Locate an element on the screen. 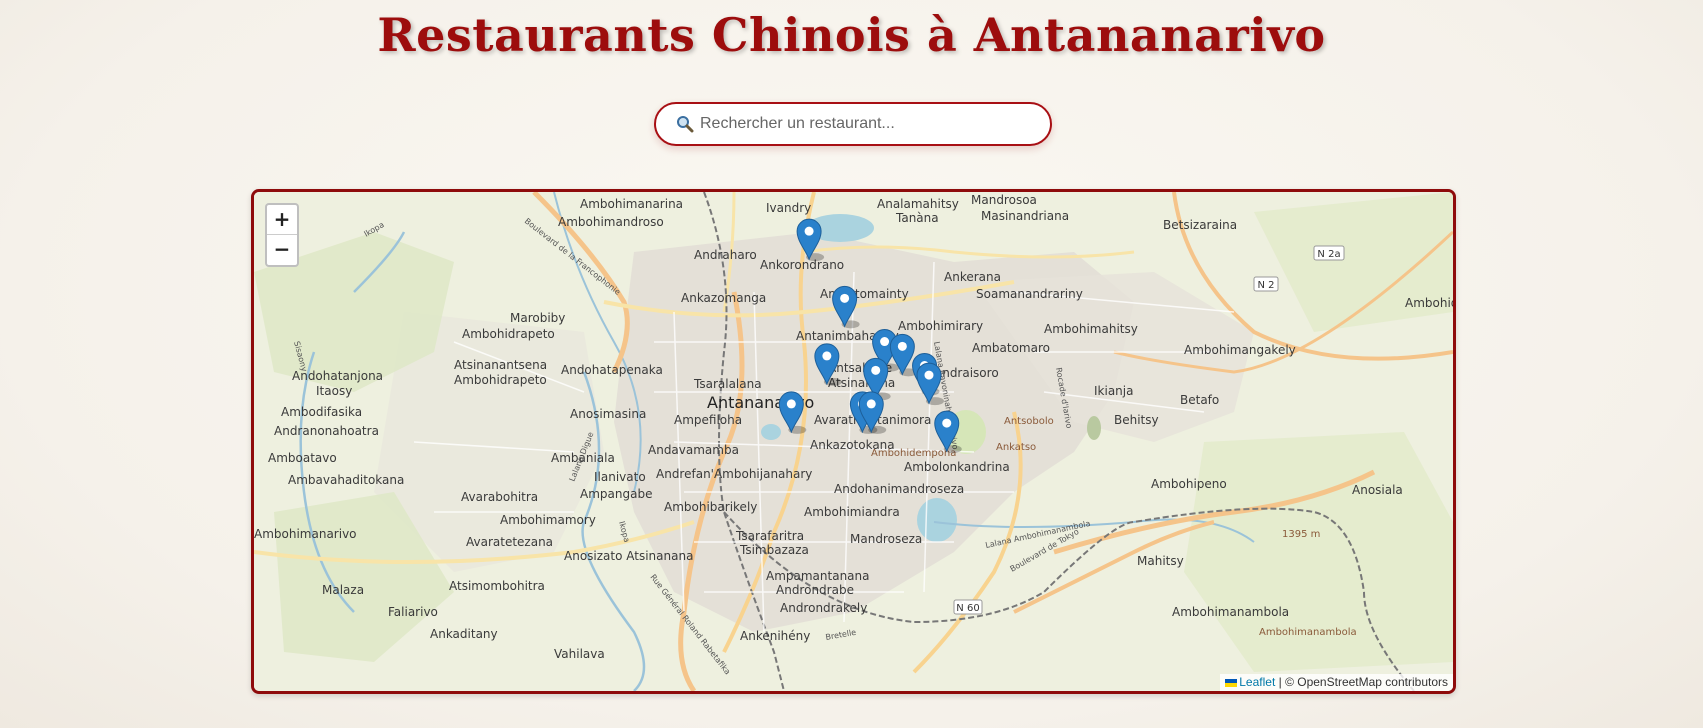  shield-n2a: N 2a is located at coordinates (1328, 254).